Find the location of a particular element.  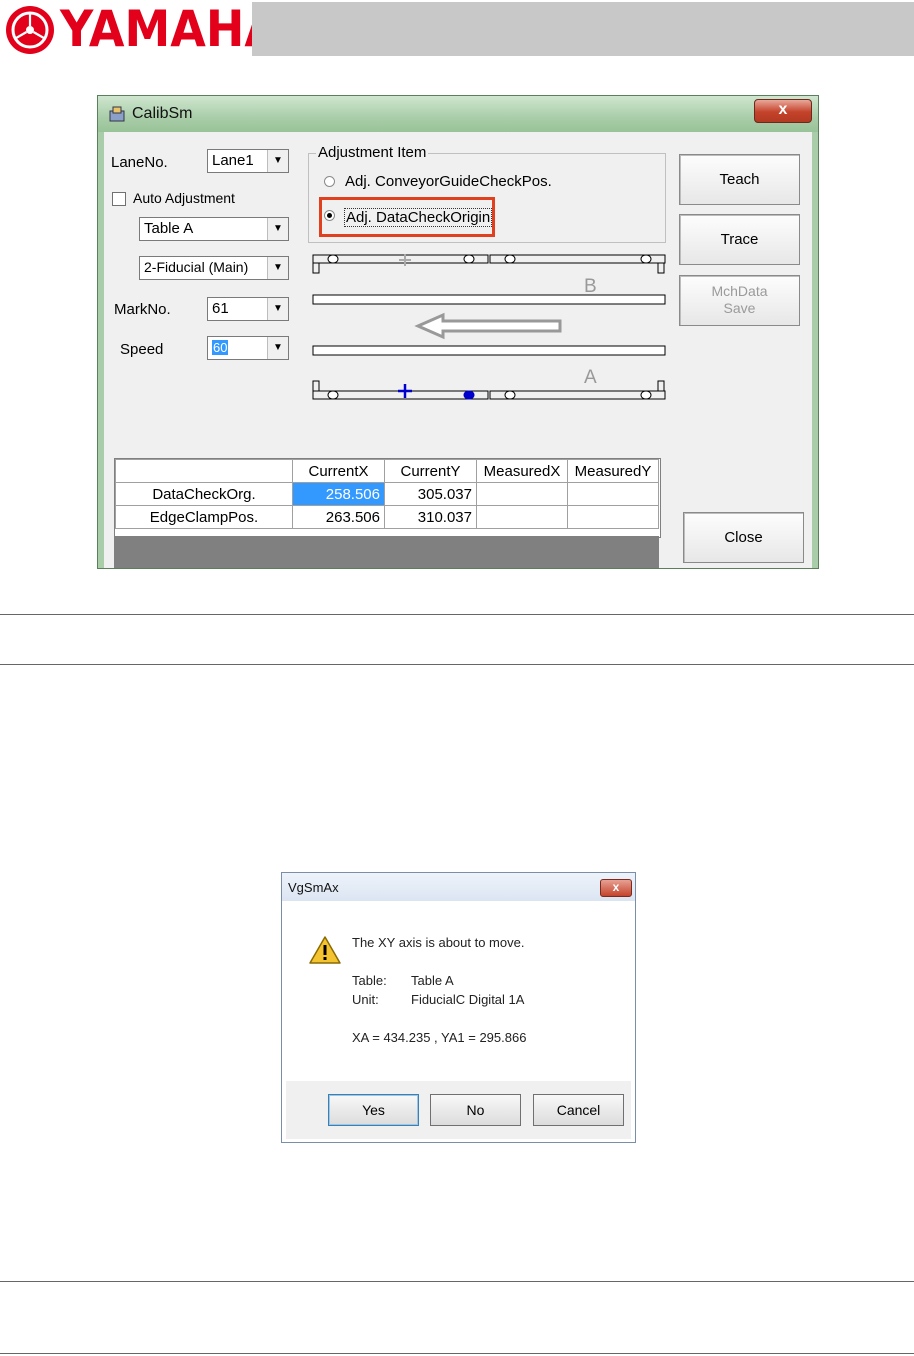

highlight-box is located at coordinates (407, 217).